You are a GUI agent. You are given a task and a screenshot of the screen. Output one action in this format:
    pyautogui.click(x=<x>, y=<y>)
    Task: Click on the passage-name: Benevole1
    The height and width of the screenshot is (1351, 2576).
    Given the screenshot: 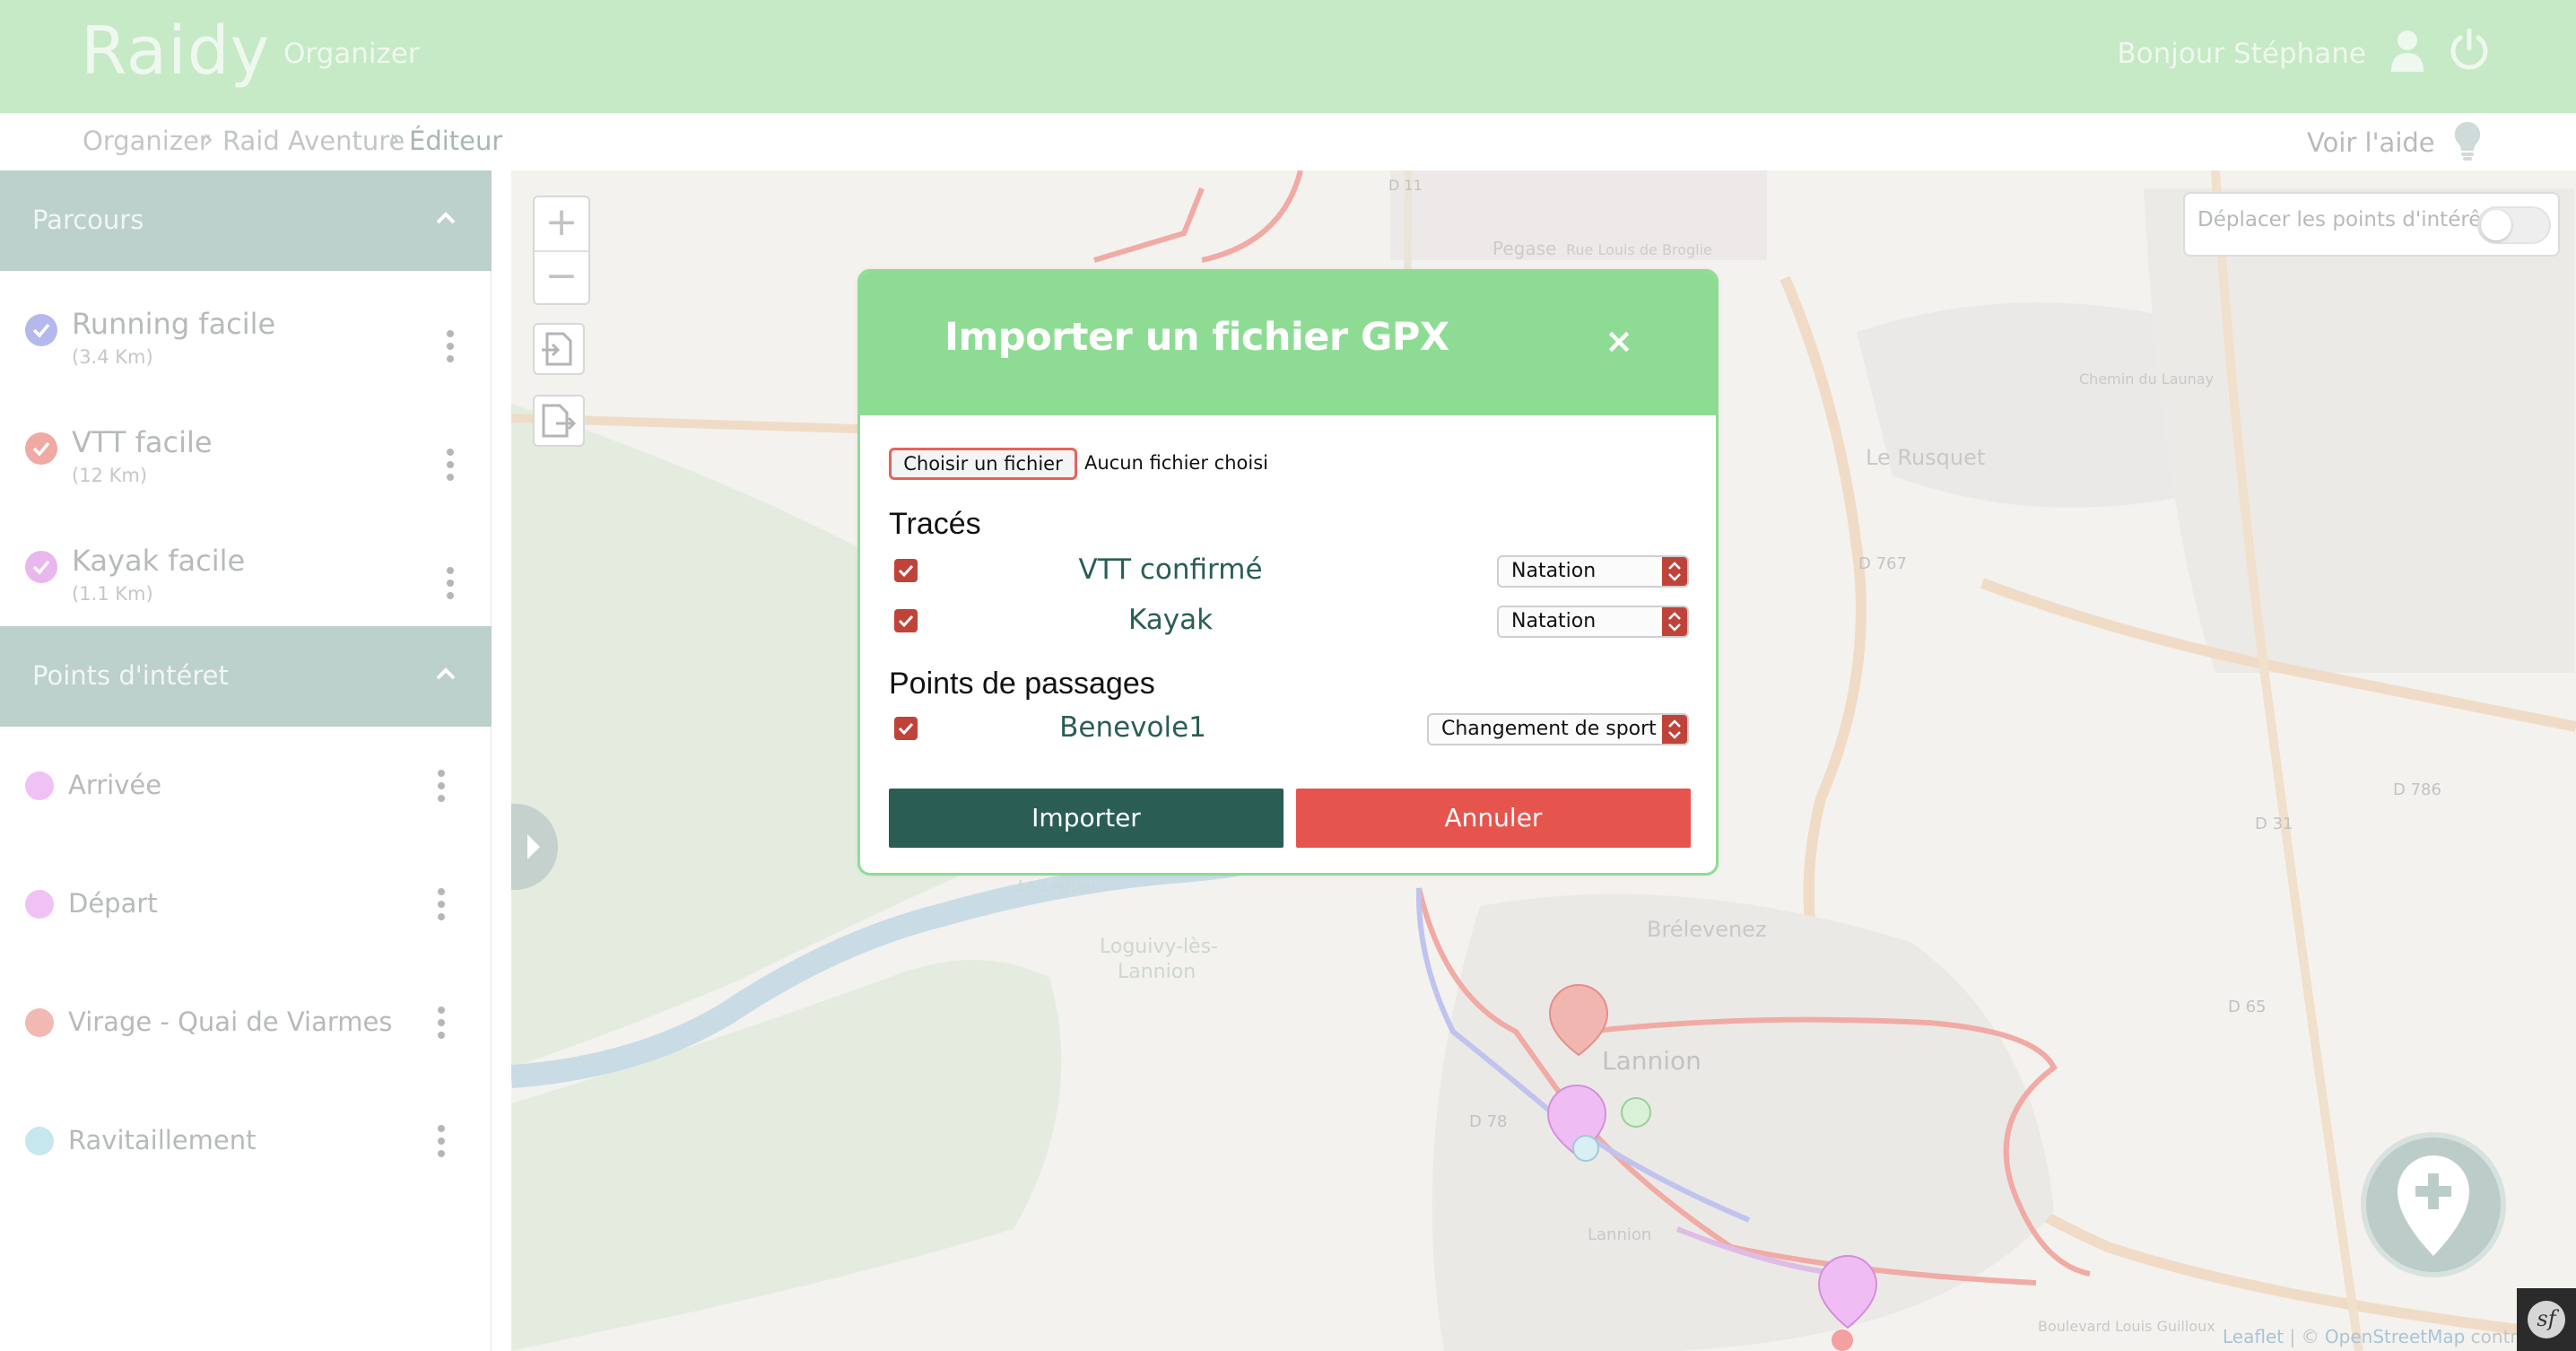 What is the action you would take?
    pyautogui.click(x=1132, y=727)
    